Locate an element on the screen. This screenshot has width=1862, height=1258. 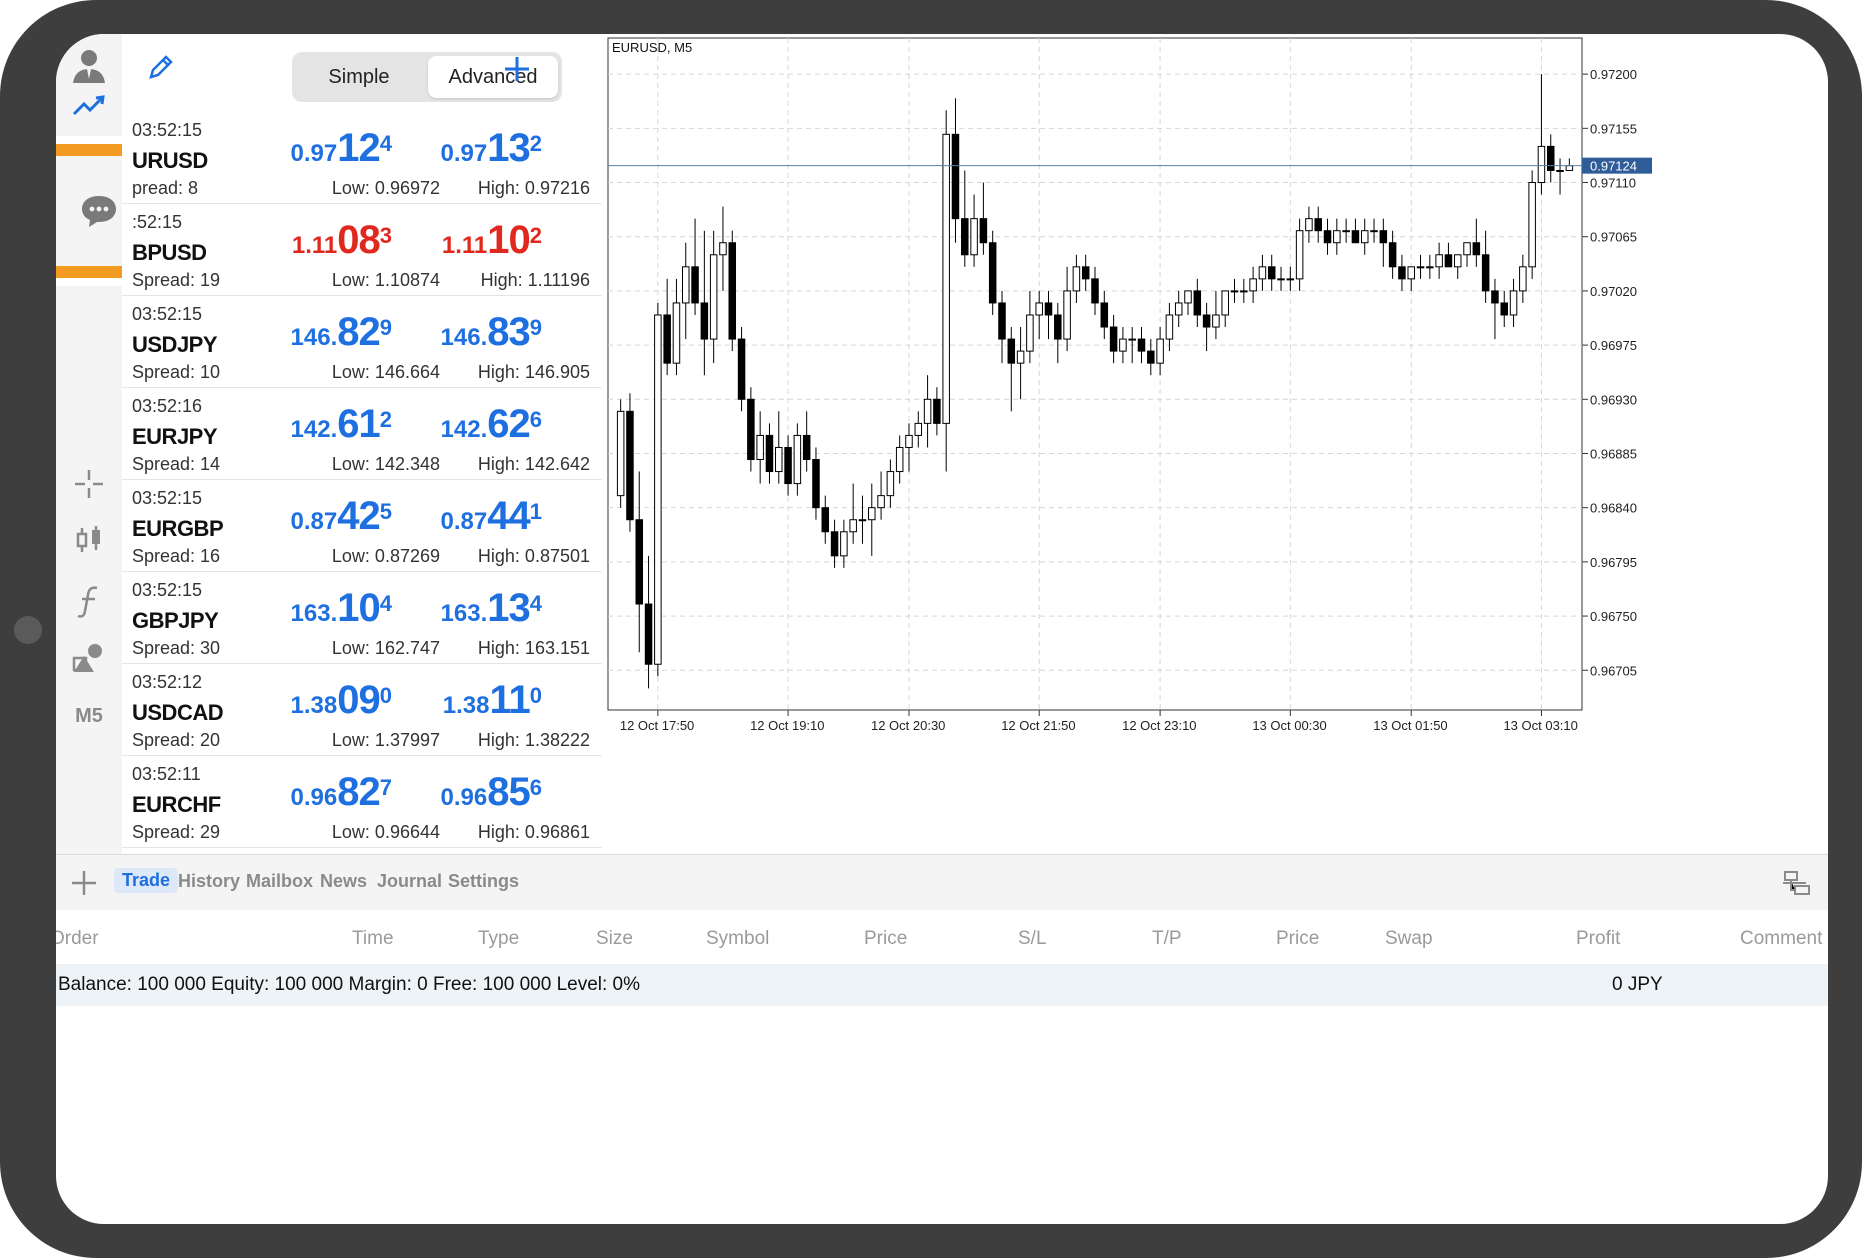
quote-time: 03:52:15 is located at coordinates (167, 314).